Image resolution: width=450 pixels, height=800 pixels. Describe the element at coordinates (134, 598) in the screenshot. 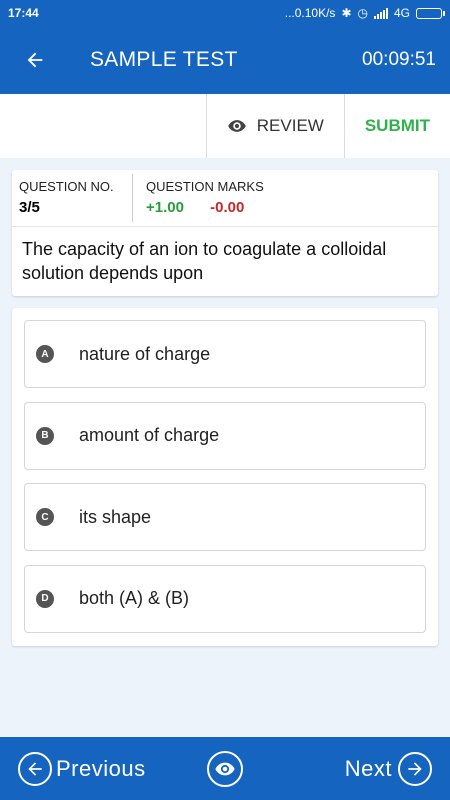

I see `option-text: both (A) & (B)` at that location.